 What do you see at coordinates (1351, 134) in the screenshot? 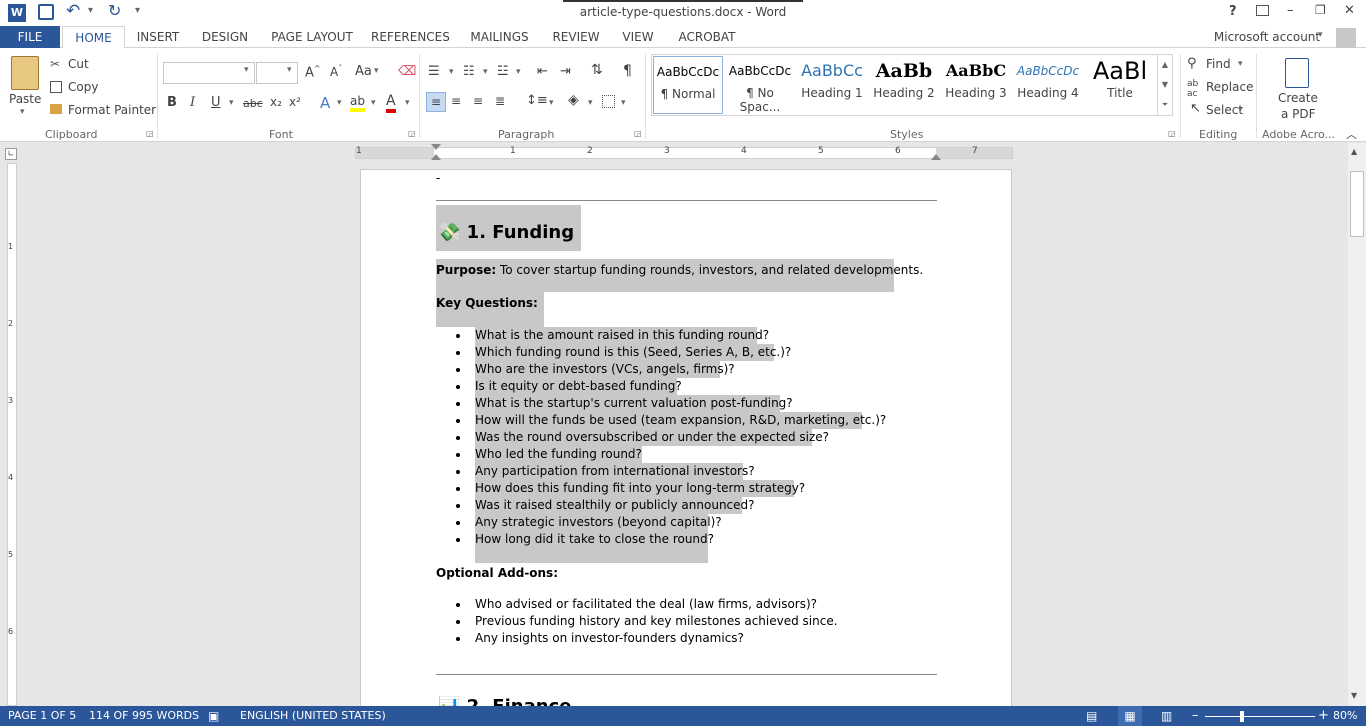
I see `collapse-ribbon-icon: ︿` at bounding box center [1351, 134].